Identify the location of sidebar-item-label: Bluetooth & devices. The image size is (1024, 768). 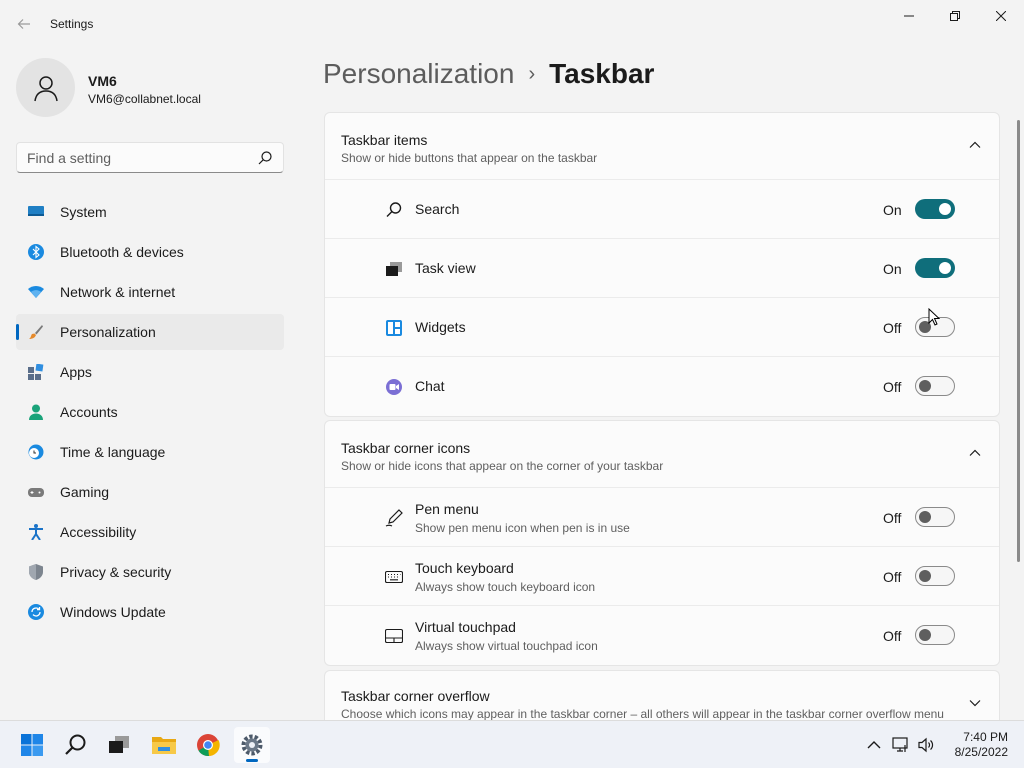
(122, 252).